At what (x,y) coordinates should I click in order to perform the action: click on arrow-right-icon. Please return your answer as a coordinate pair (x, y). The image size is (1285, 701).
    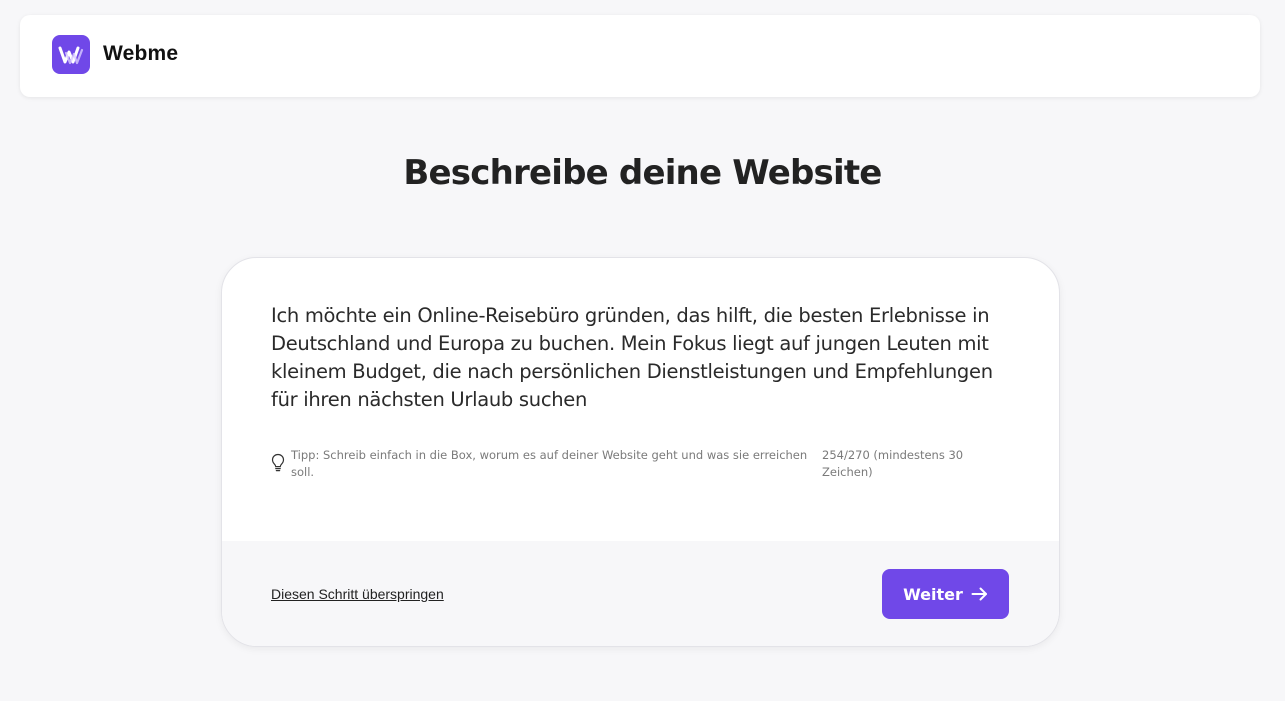
    Looking at the image, I should click on (979, 594).